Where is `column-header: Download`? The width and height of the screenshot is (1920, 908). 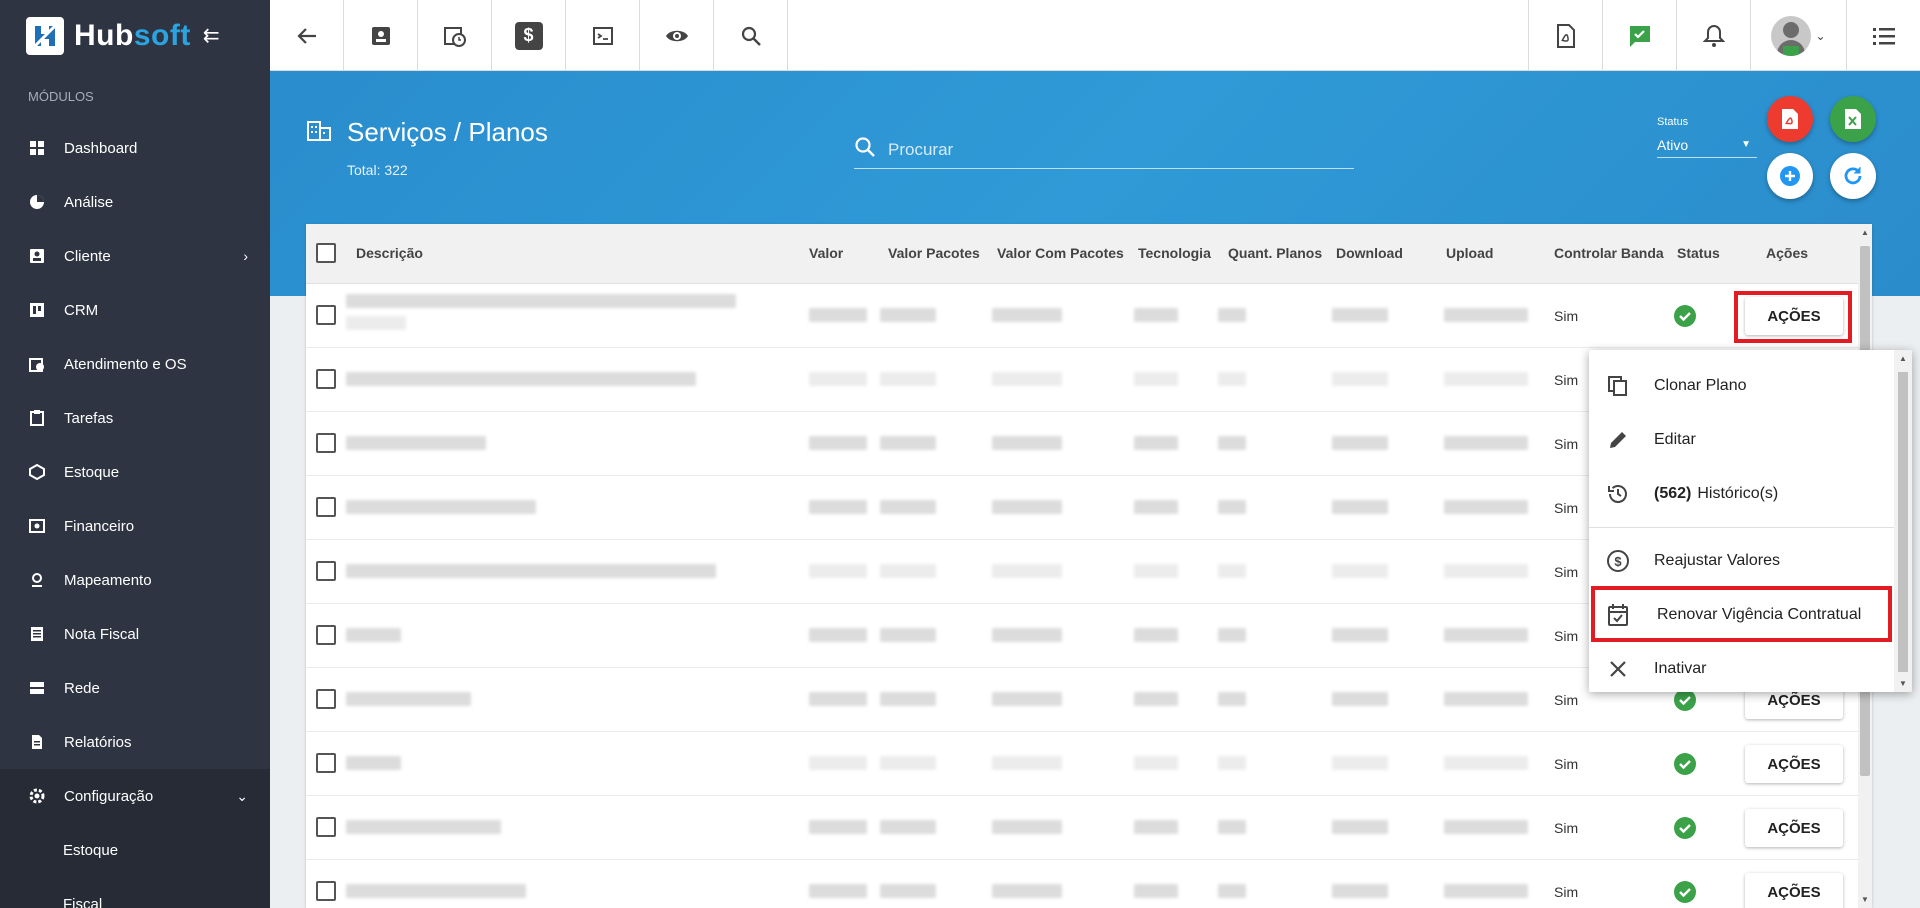 column-header: Download is located at coordinates (1369, 253).